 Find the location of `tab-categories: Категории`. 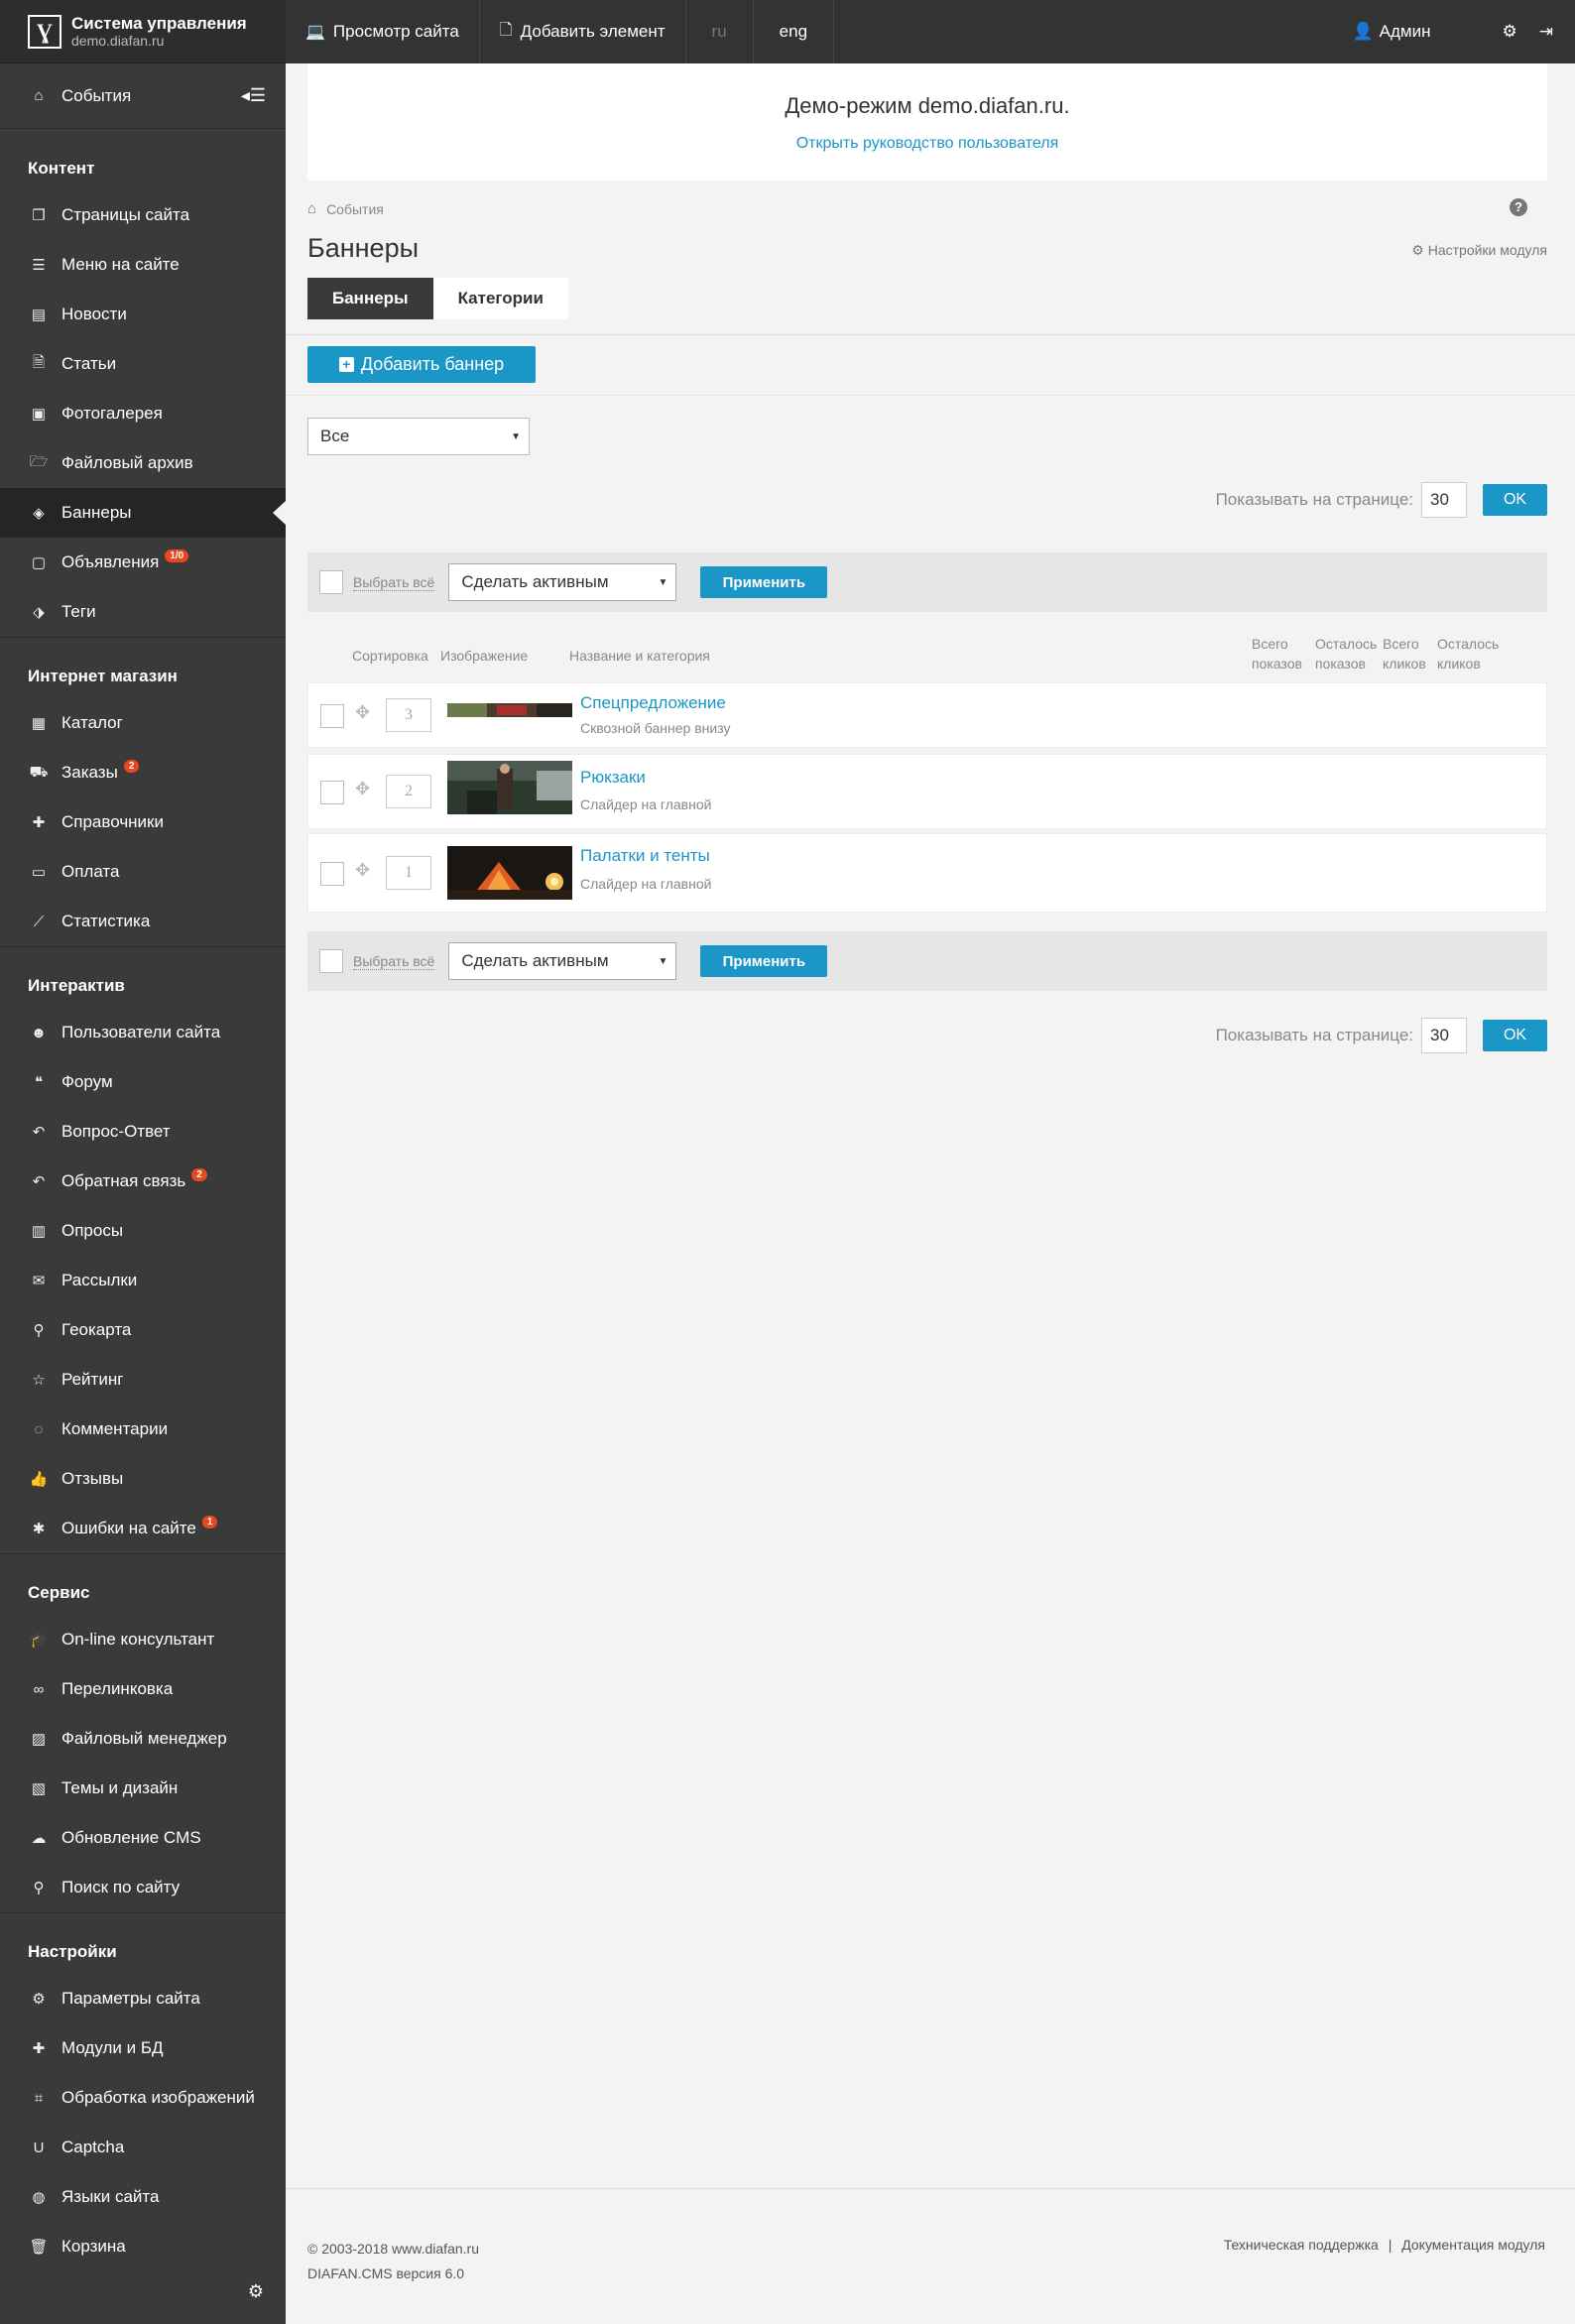

tab-categories: Категории is located at coordinates (500, 299).